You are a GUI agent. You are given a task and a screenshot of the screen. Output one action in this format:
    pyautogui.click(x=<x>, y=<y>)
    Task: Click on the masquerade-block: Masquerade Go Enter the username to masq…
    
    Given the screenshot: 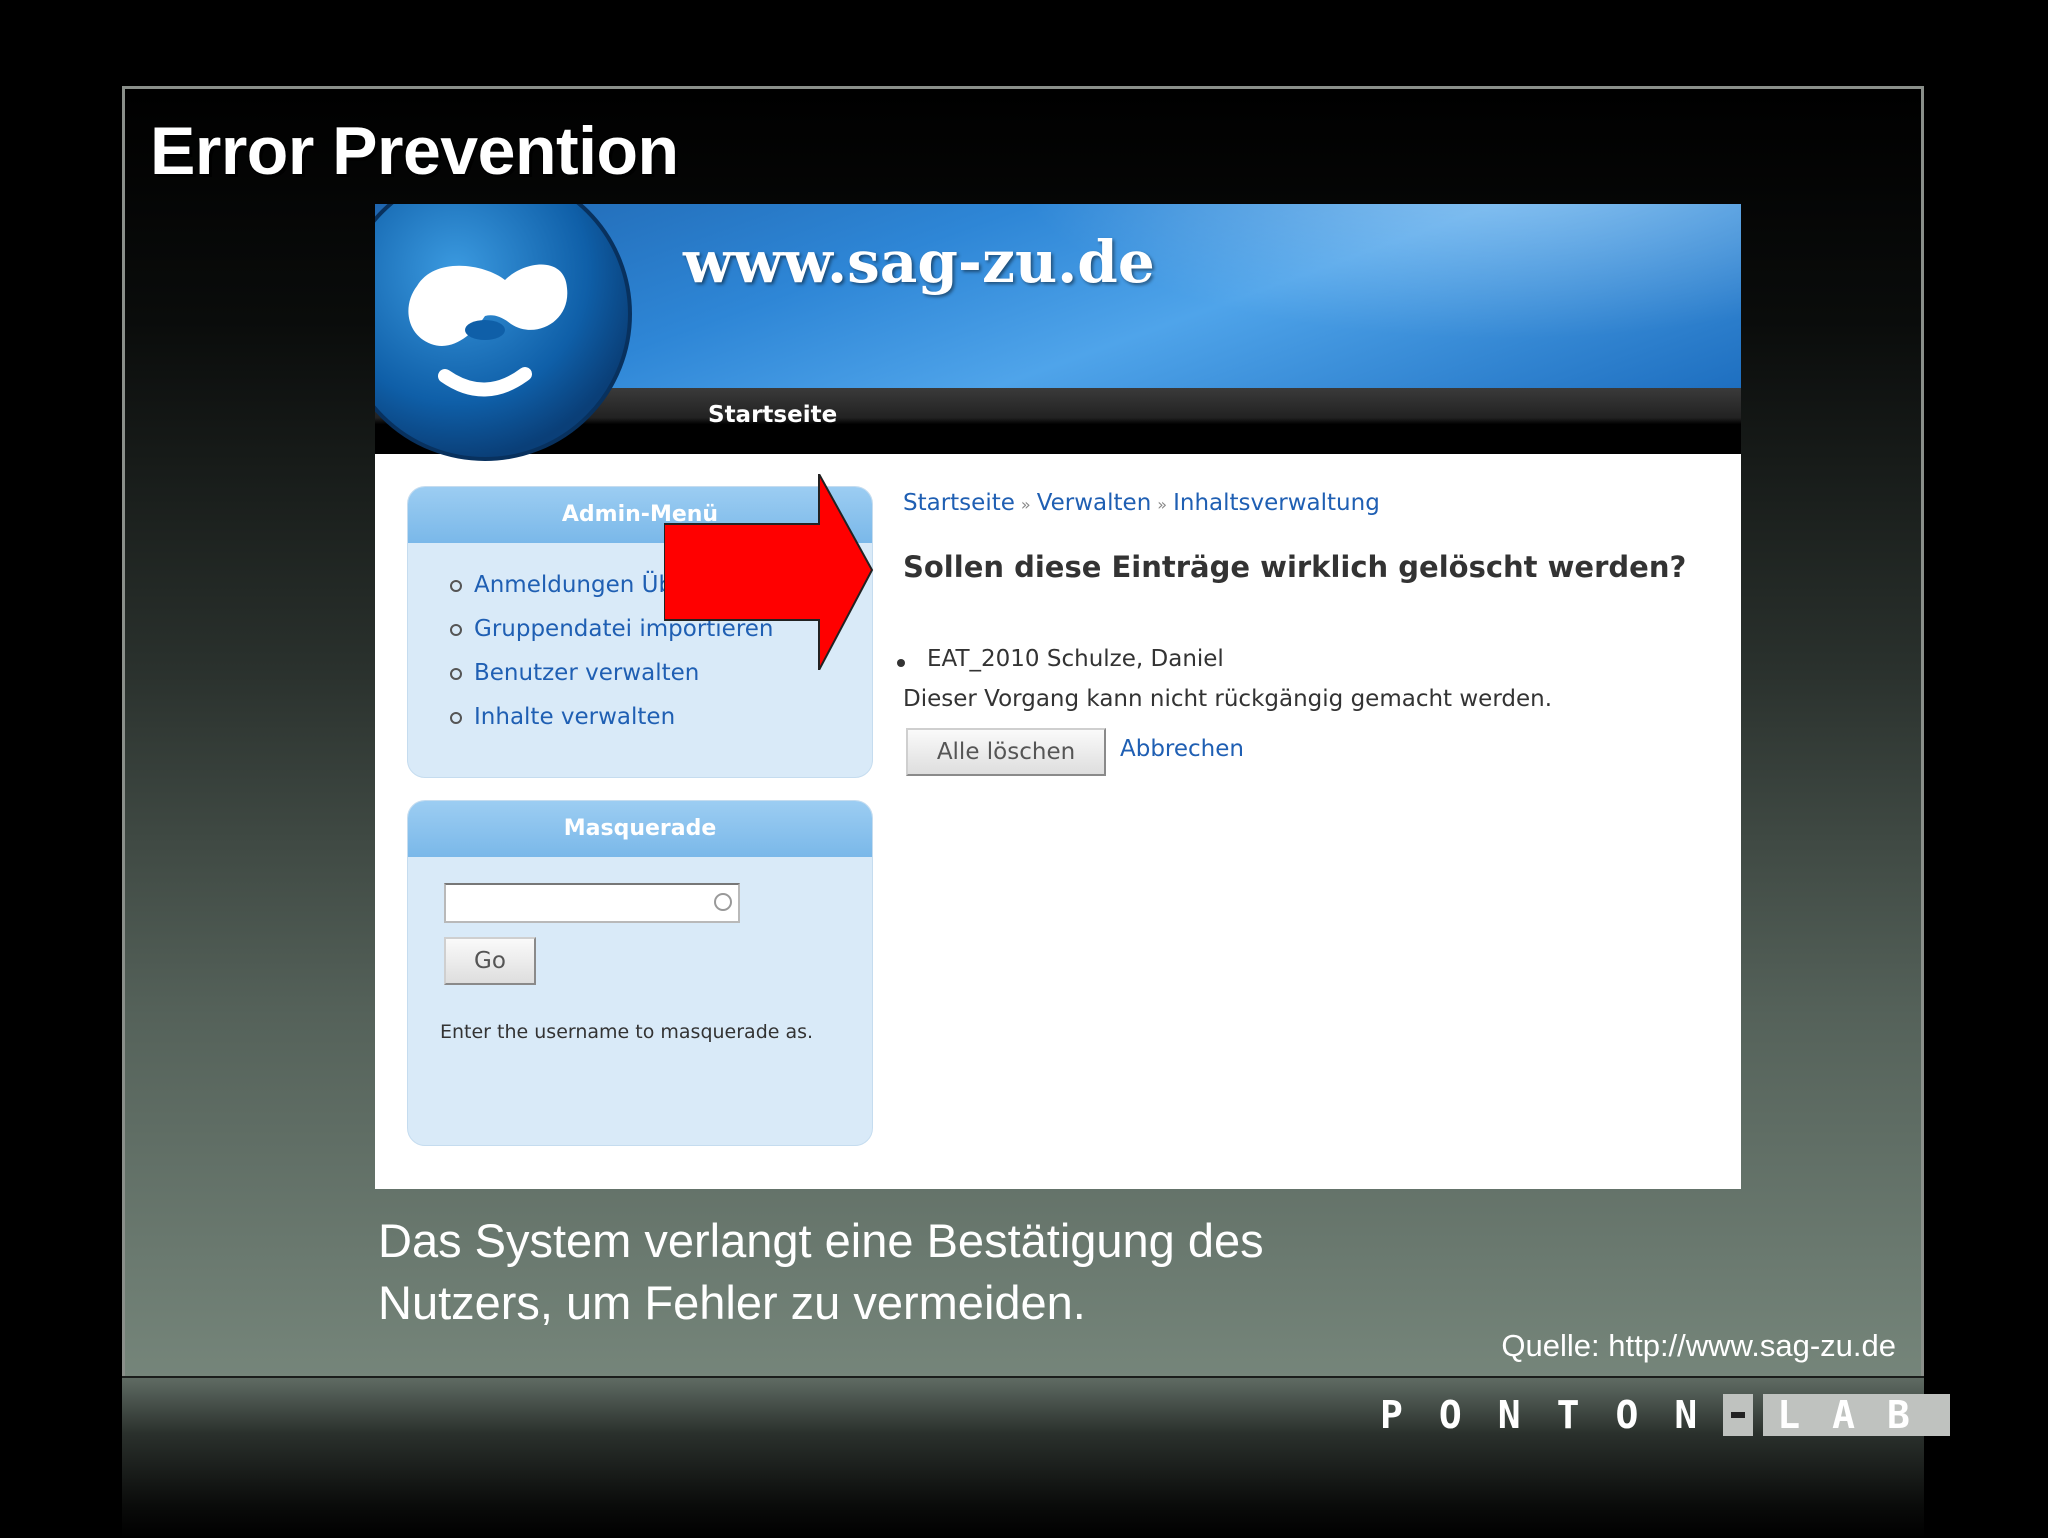 What is the action you would take?
    pyautogui.click(x=640, y=973)
    